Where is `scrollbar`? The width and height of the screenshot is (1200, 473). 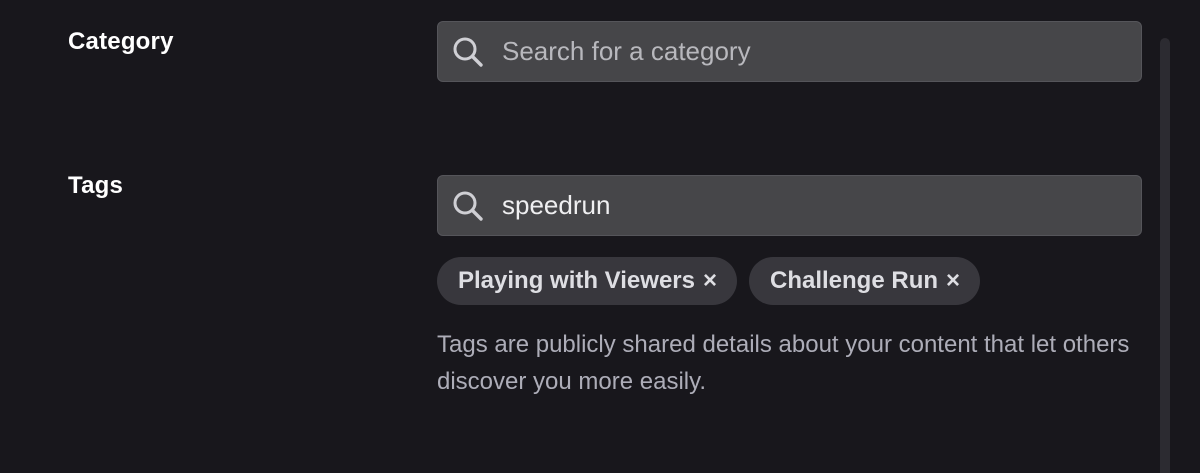
scrollbar is located at coordinates (1165, 255).